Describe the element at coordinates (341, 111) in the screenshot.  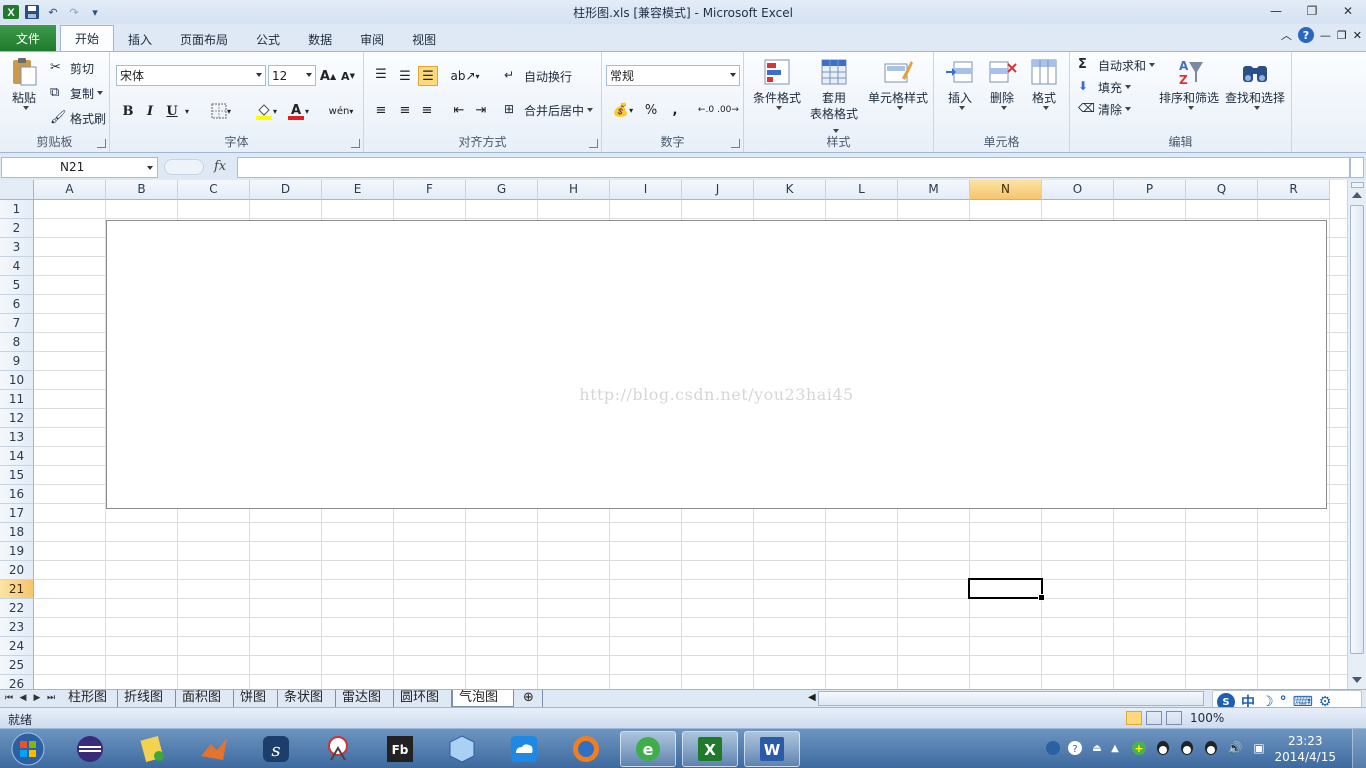
I see `phonetic-guide-icon: wén ▾` at that location.